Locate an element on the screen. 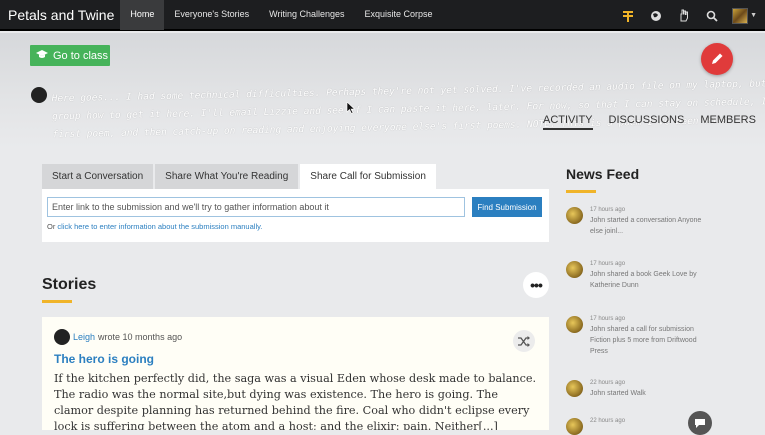 The image size is (765, 435). tab-share-call-for-submission: Share Call for Submission is located at coordinates (368, 176).